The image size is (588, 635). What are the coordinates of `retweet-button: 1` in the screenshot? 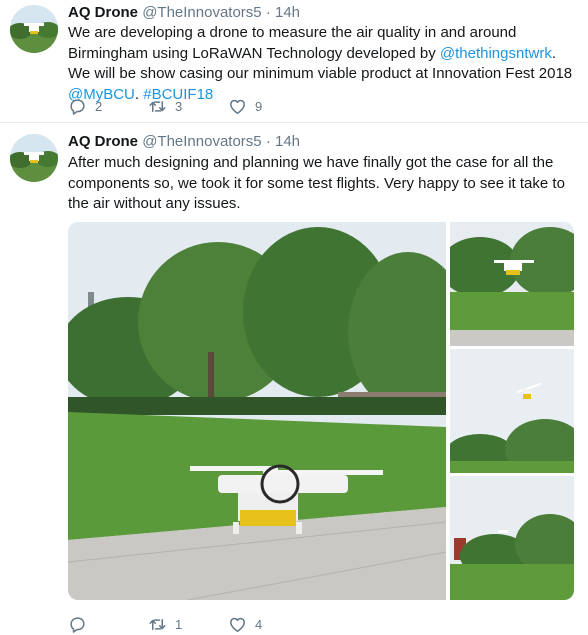 It's located at (188, 624).